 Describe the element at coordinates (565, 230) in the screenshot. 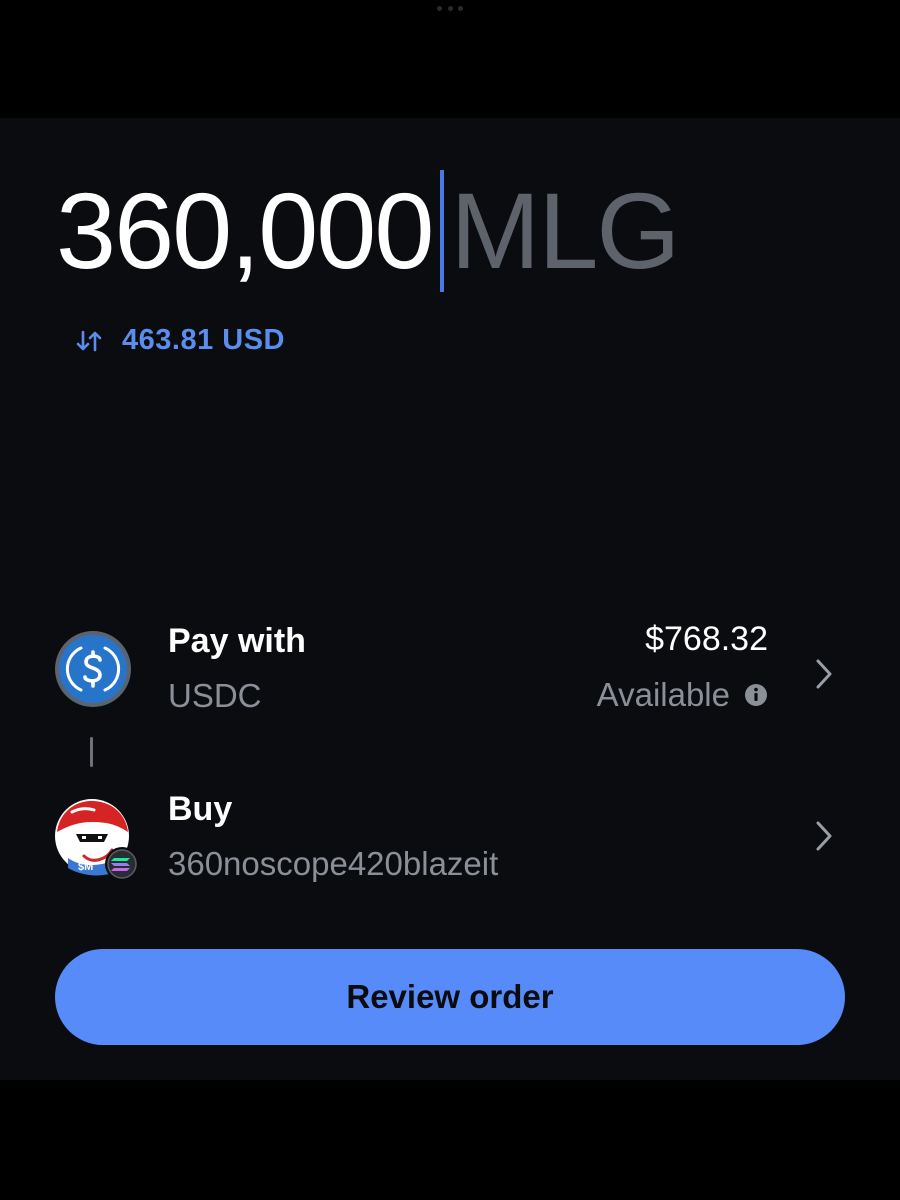

I see `amount-unit: MLG` at that location.